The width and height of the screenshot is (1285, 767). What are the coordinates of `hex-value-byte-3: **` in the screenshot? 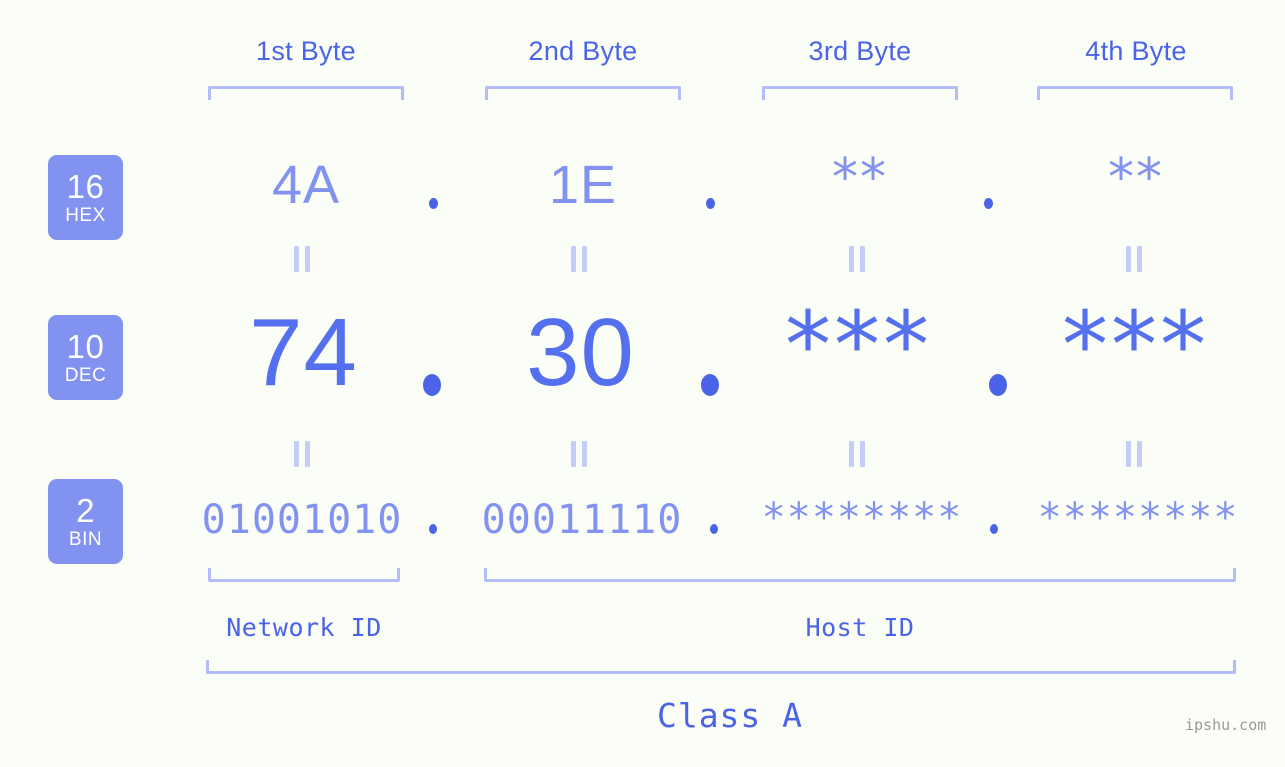 It's located at (860, 178).